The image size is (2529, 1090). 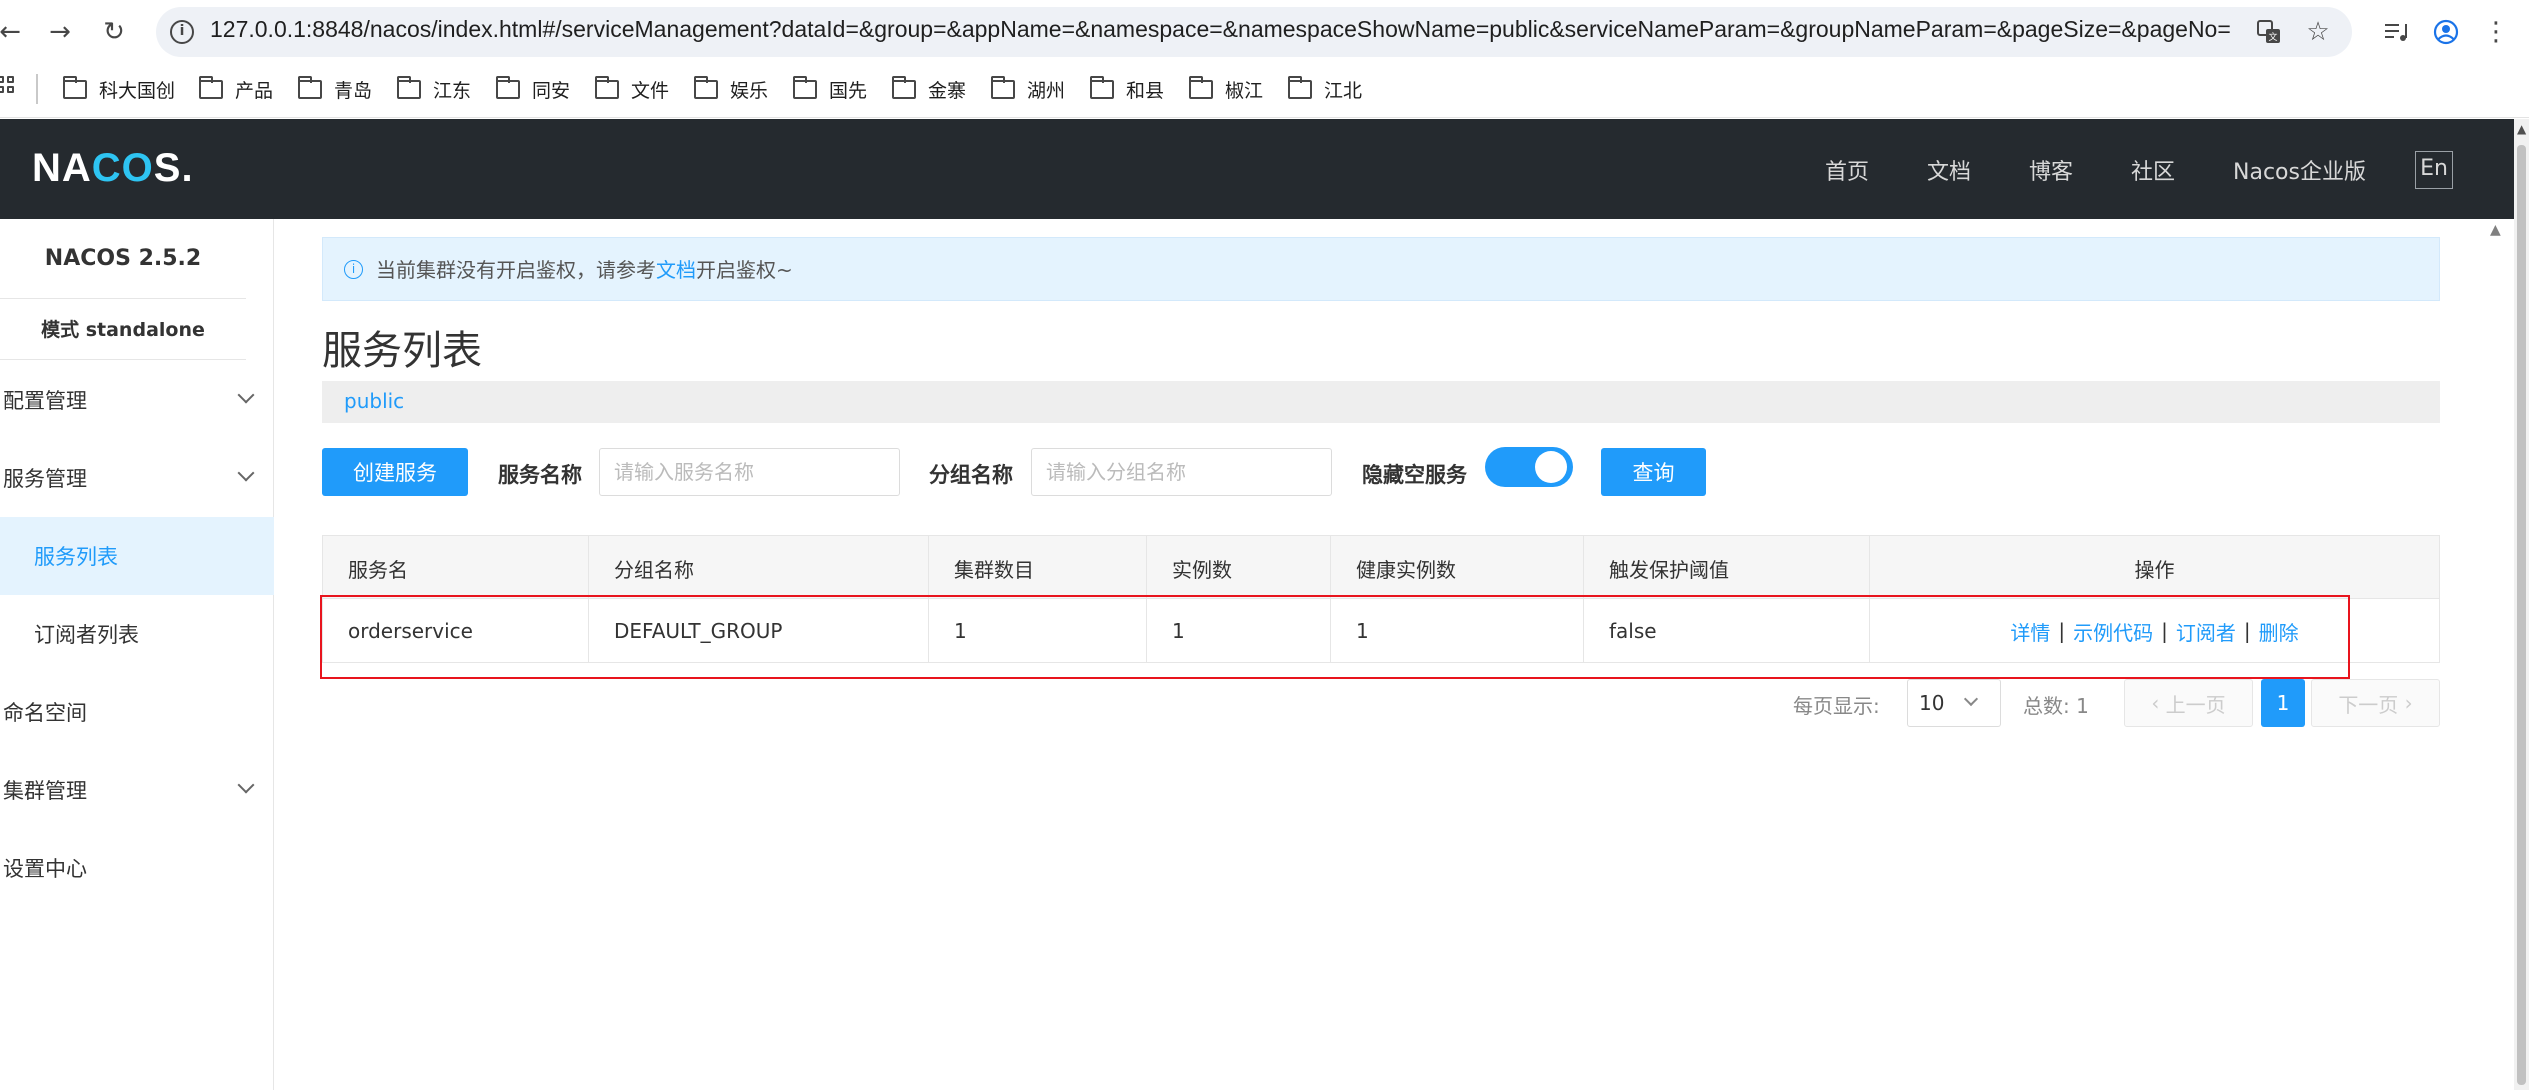 I want to click on back-icon: ←, so click(x=15, y=32).